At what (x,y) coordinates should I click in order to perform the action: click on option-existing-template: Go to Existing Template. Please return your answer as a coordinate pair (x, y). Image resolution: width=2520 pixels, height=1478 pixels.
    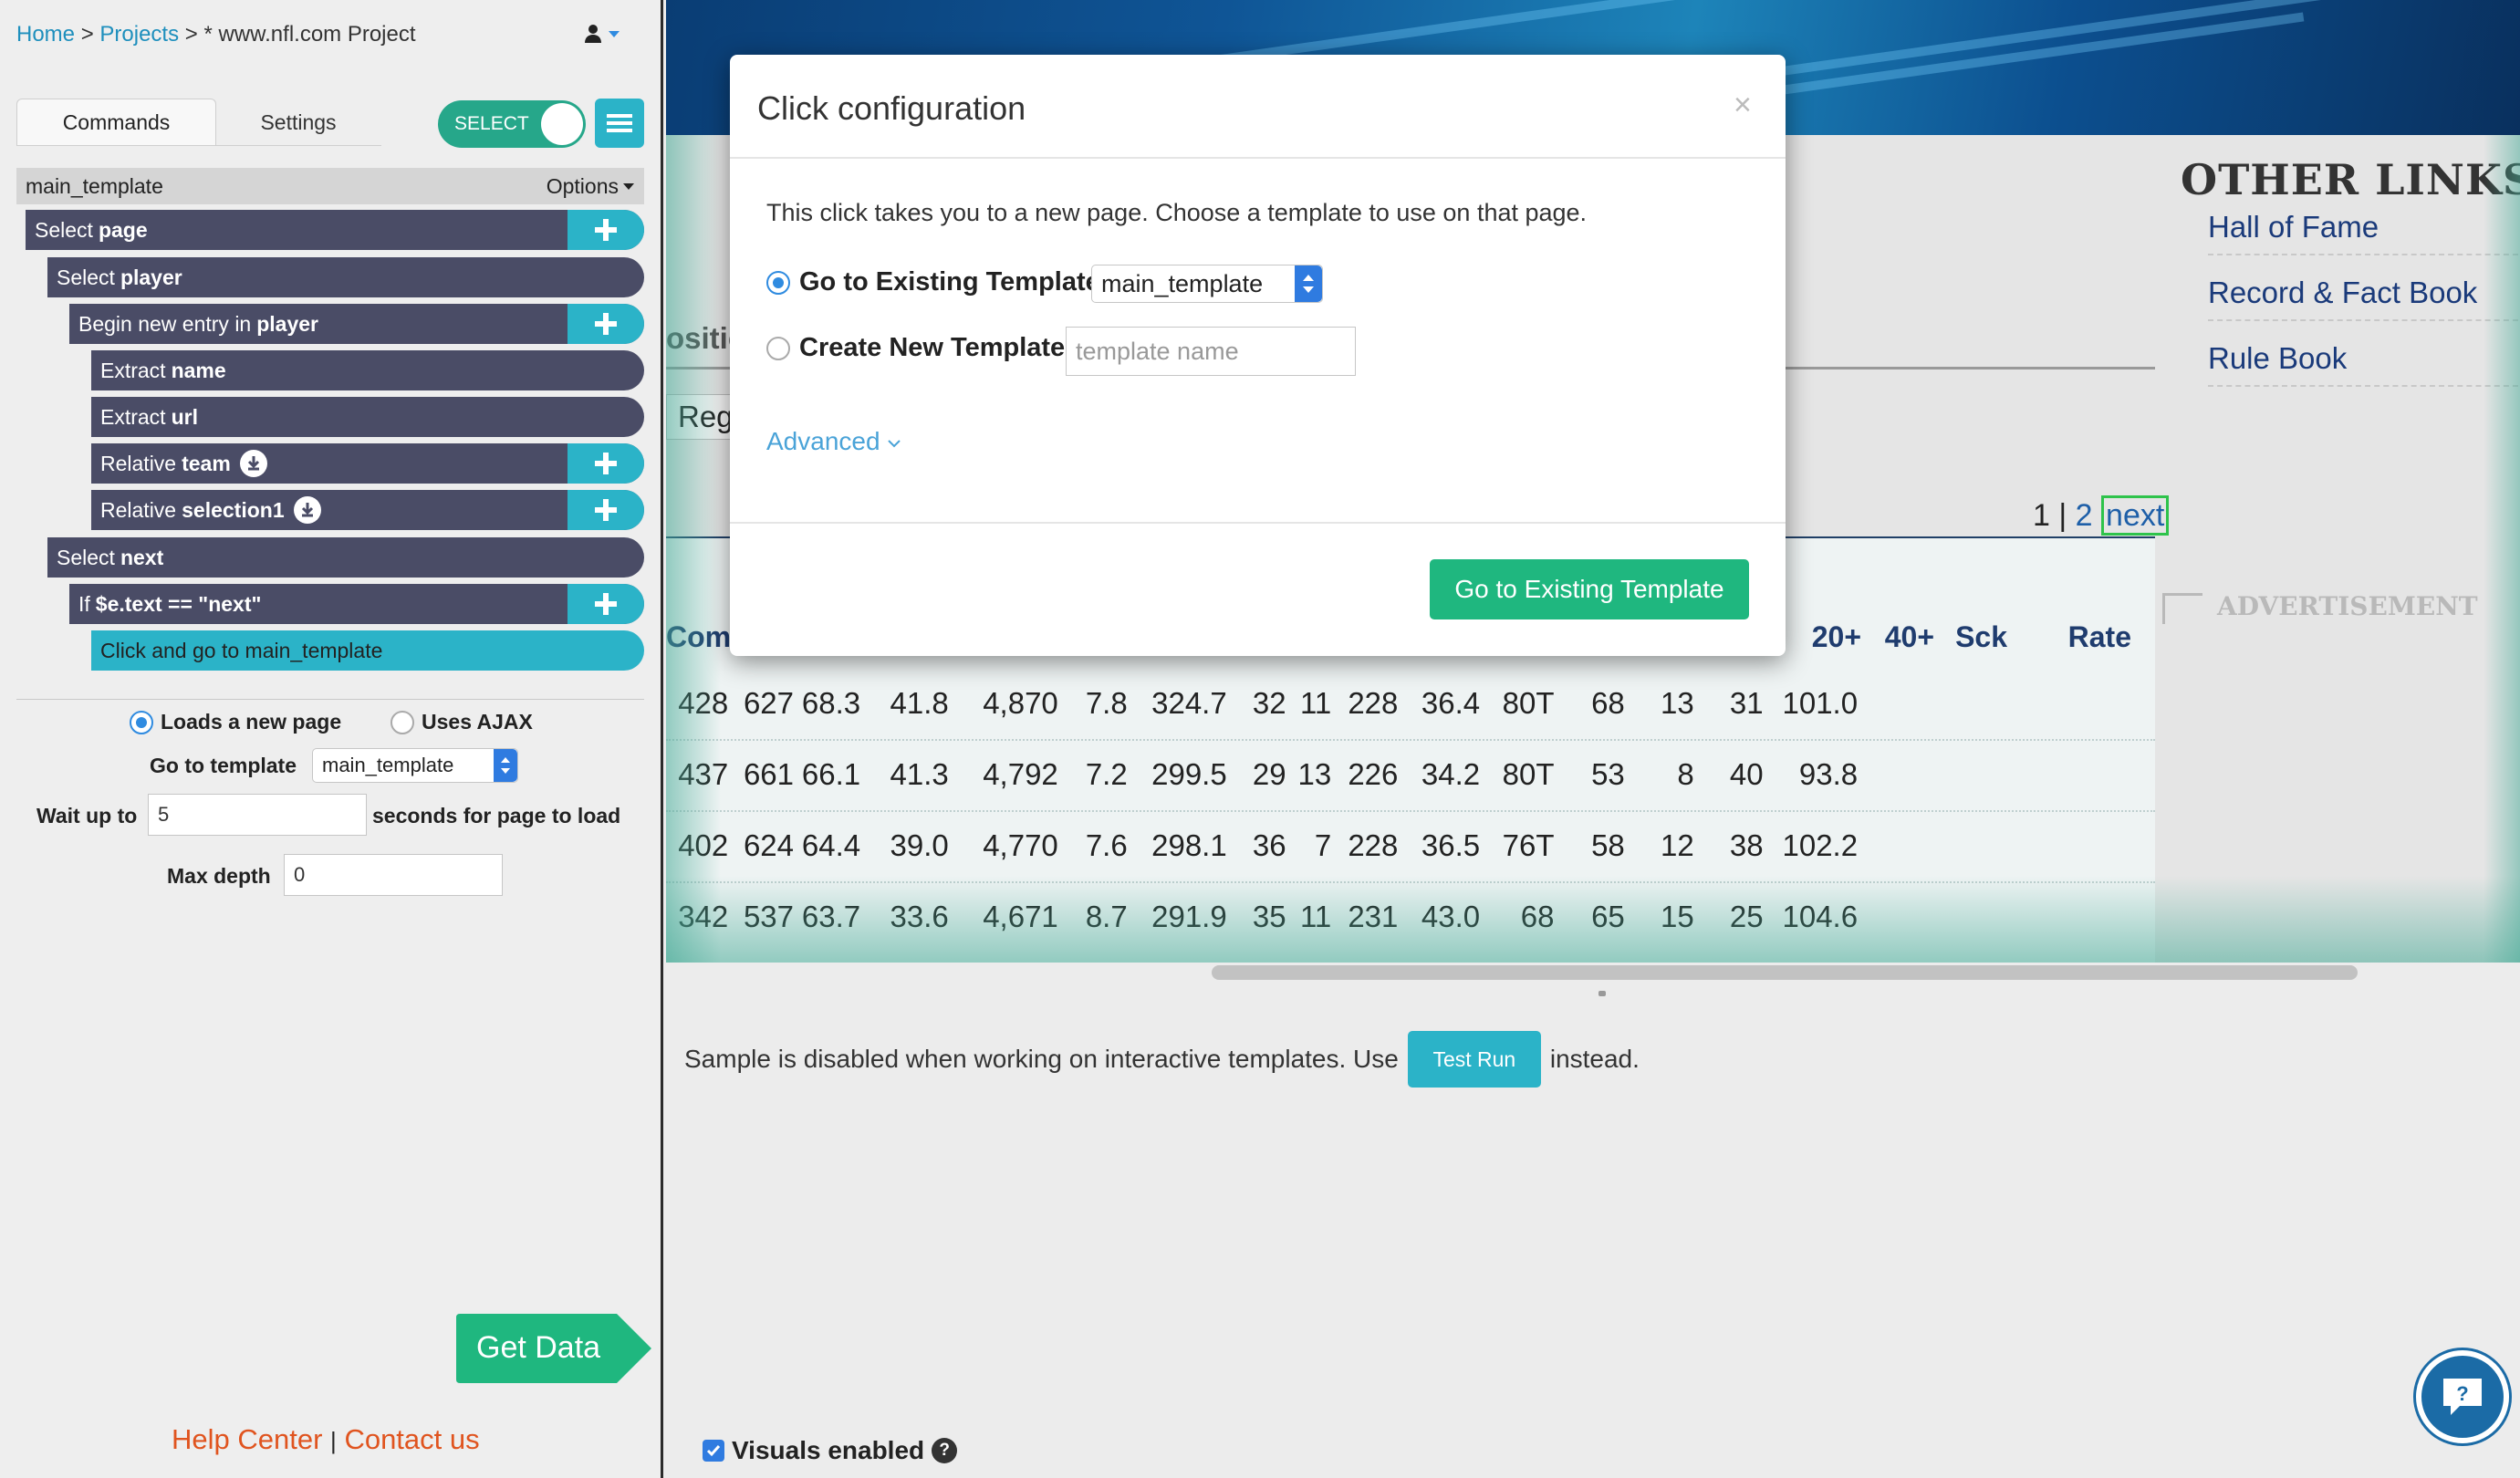
    Looking at the image, I should click on (933, 282).